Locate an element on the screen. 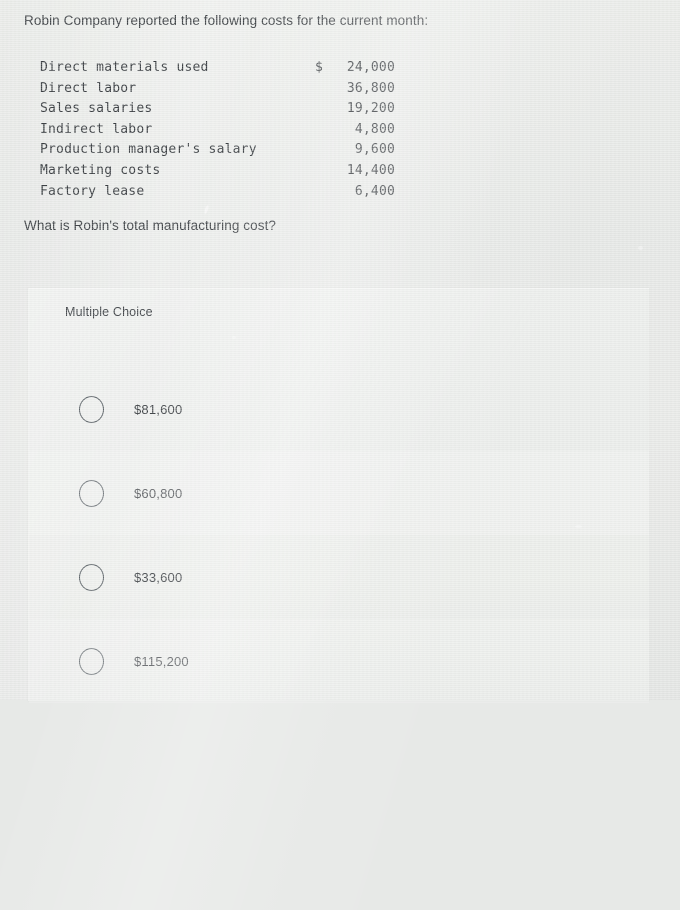 This screenshot has width=680, height=910. cost-amount: 36,800 is located at coordinates (370, 88).